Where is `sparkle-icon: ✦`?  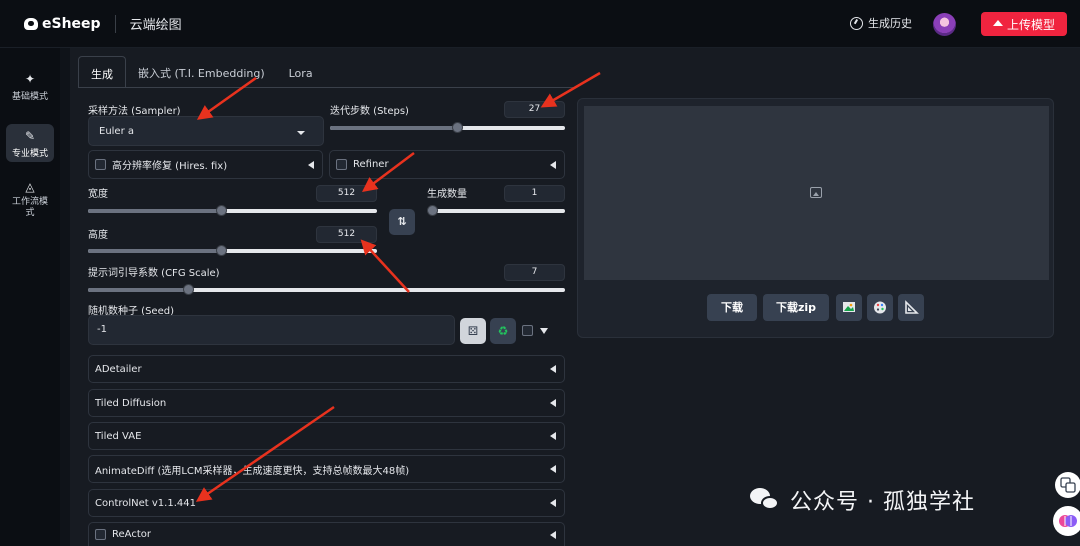
sparkle-icon: ✦ is located at coordinates (30, 79).